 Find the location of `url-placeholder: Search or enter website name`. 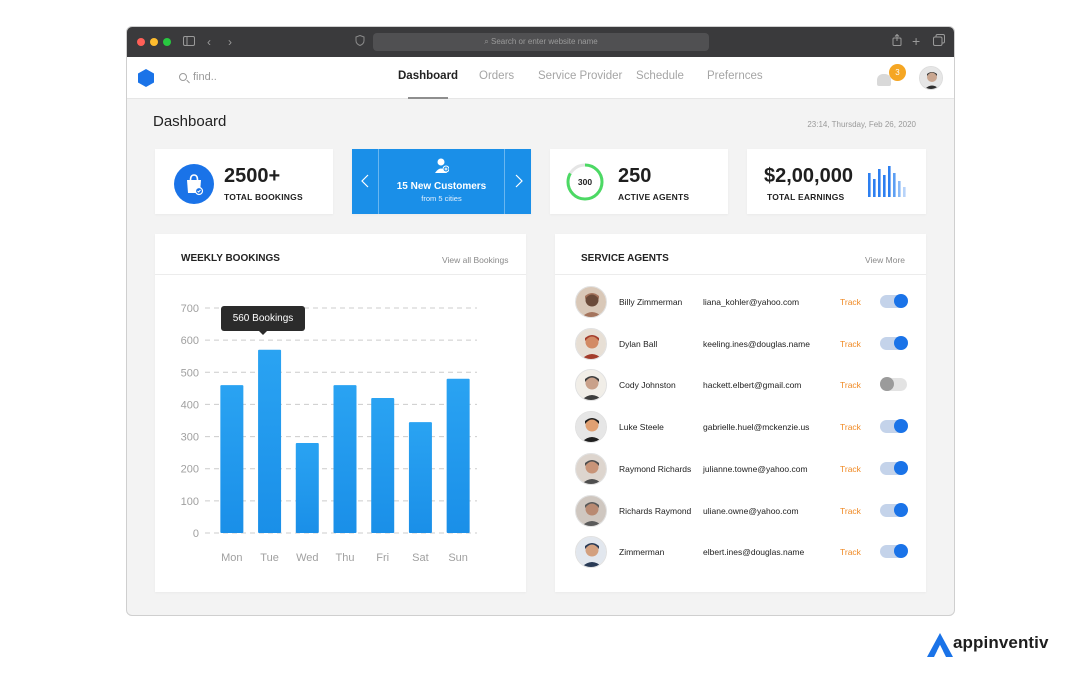

url-placeholder: Search or enter website name is located at coordinates (544, 41).